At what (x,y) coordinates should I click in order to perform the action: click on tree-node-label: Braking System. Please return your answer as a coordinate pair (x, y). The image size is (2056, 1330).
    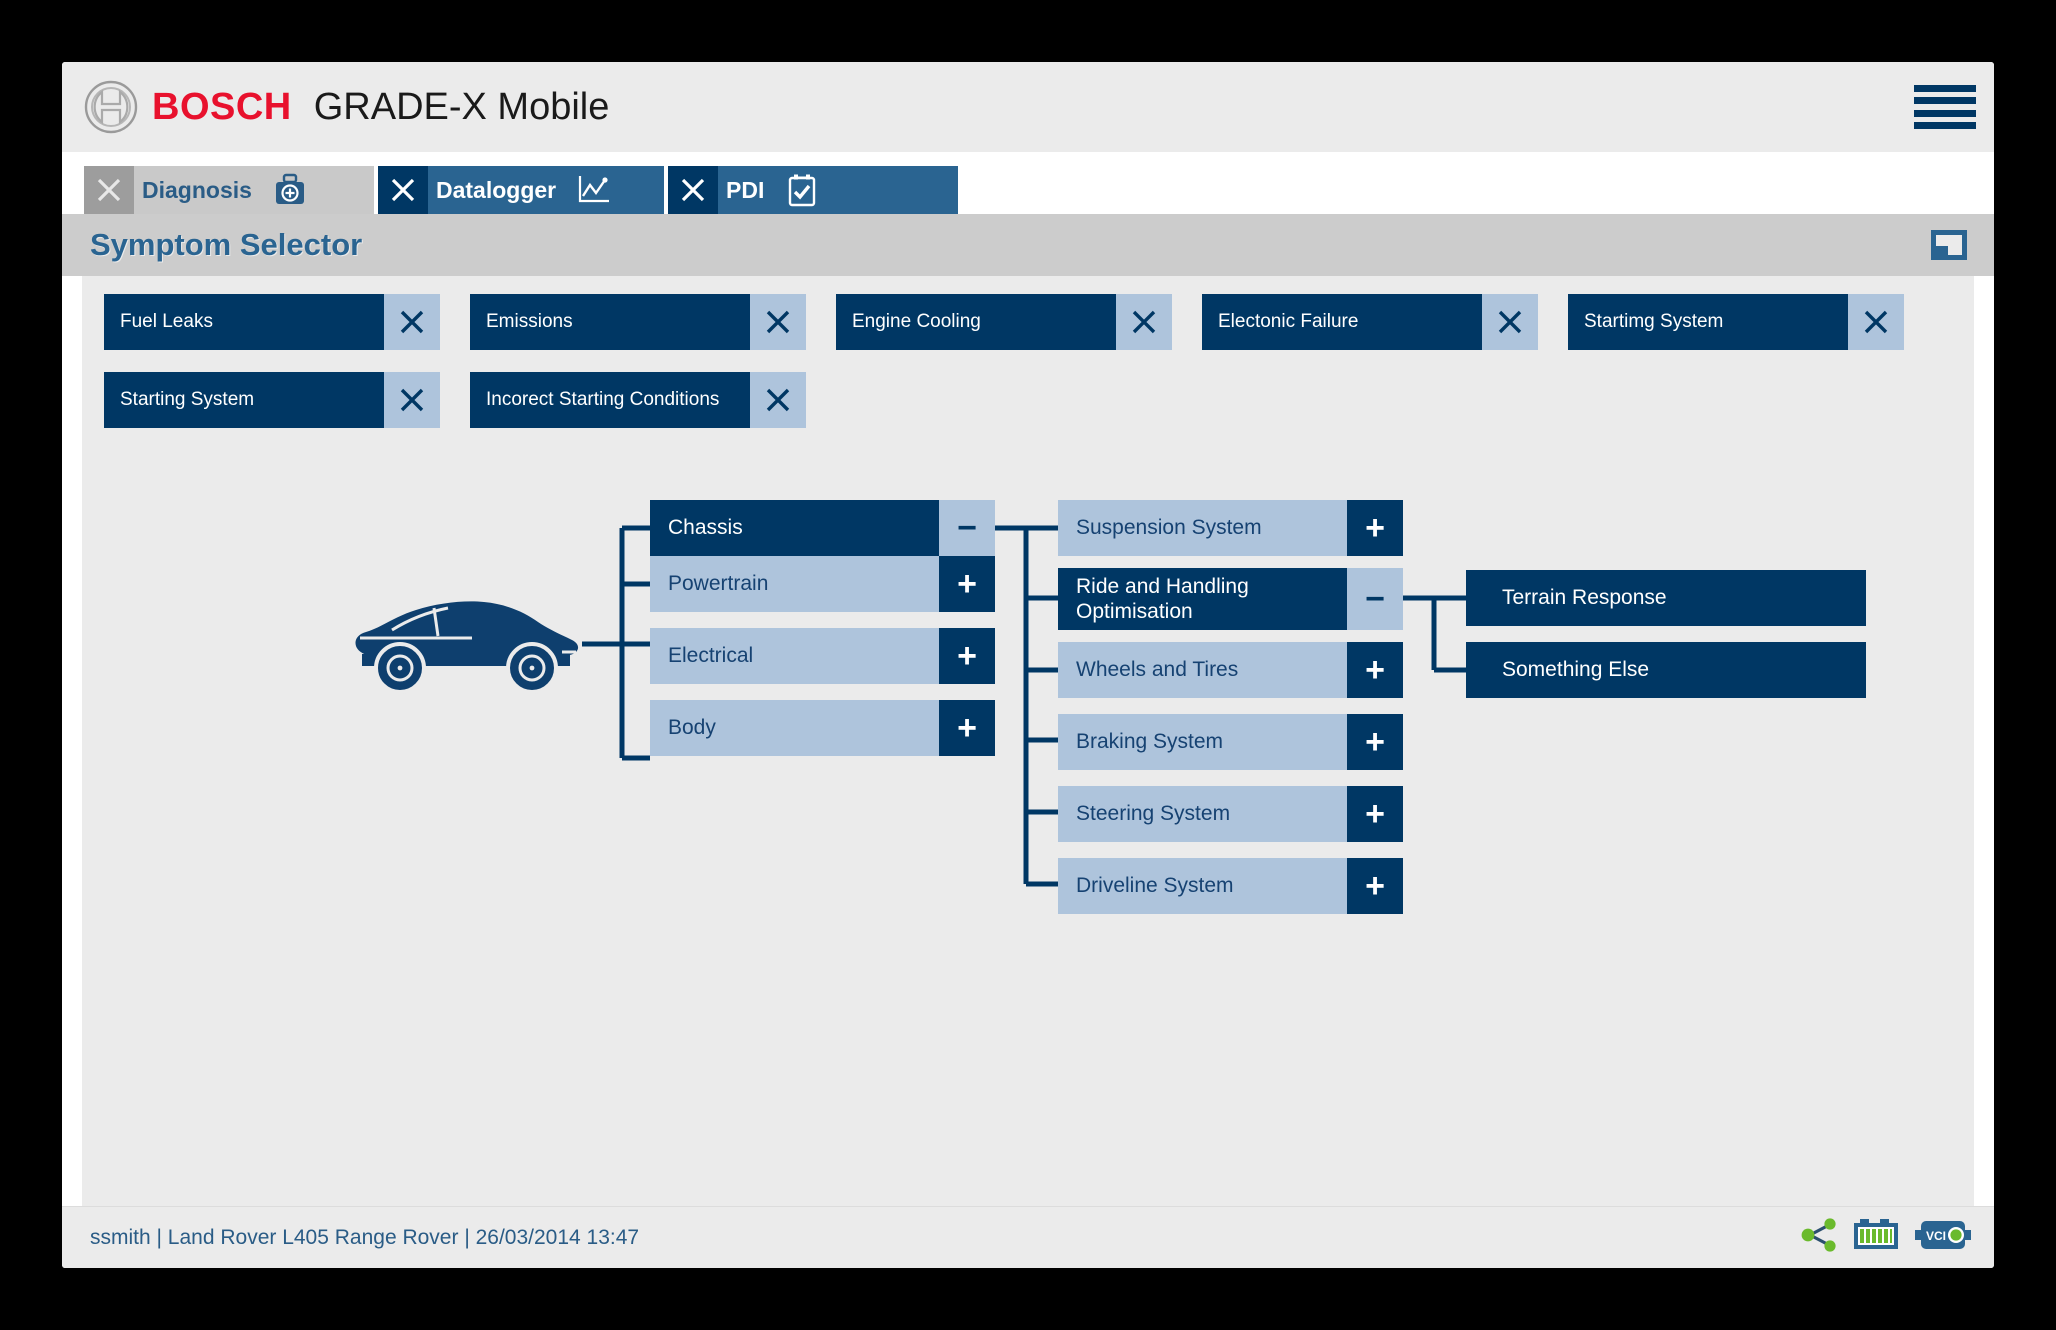
    Looking at the image, I should click on (1202, 742).